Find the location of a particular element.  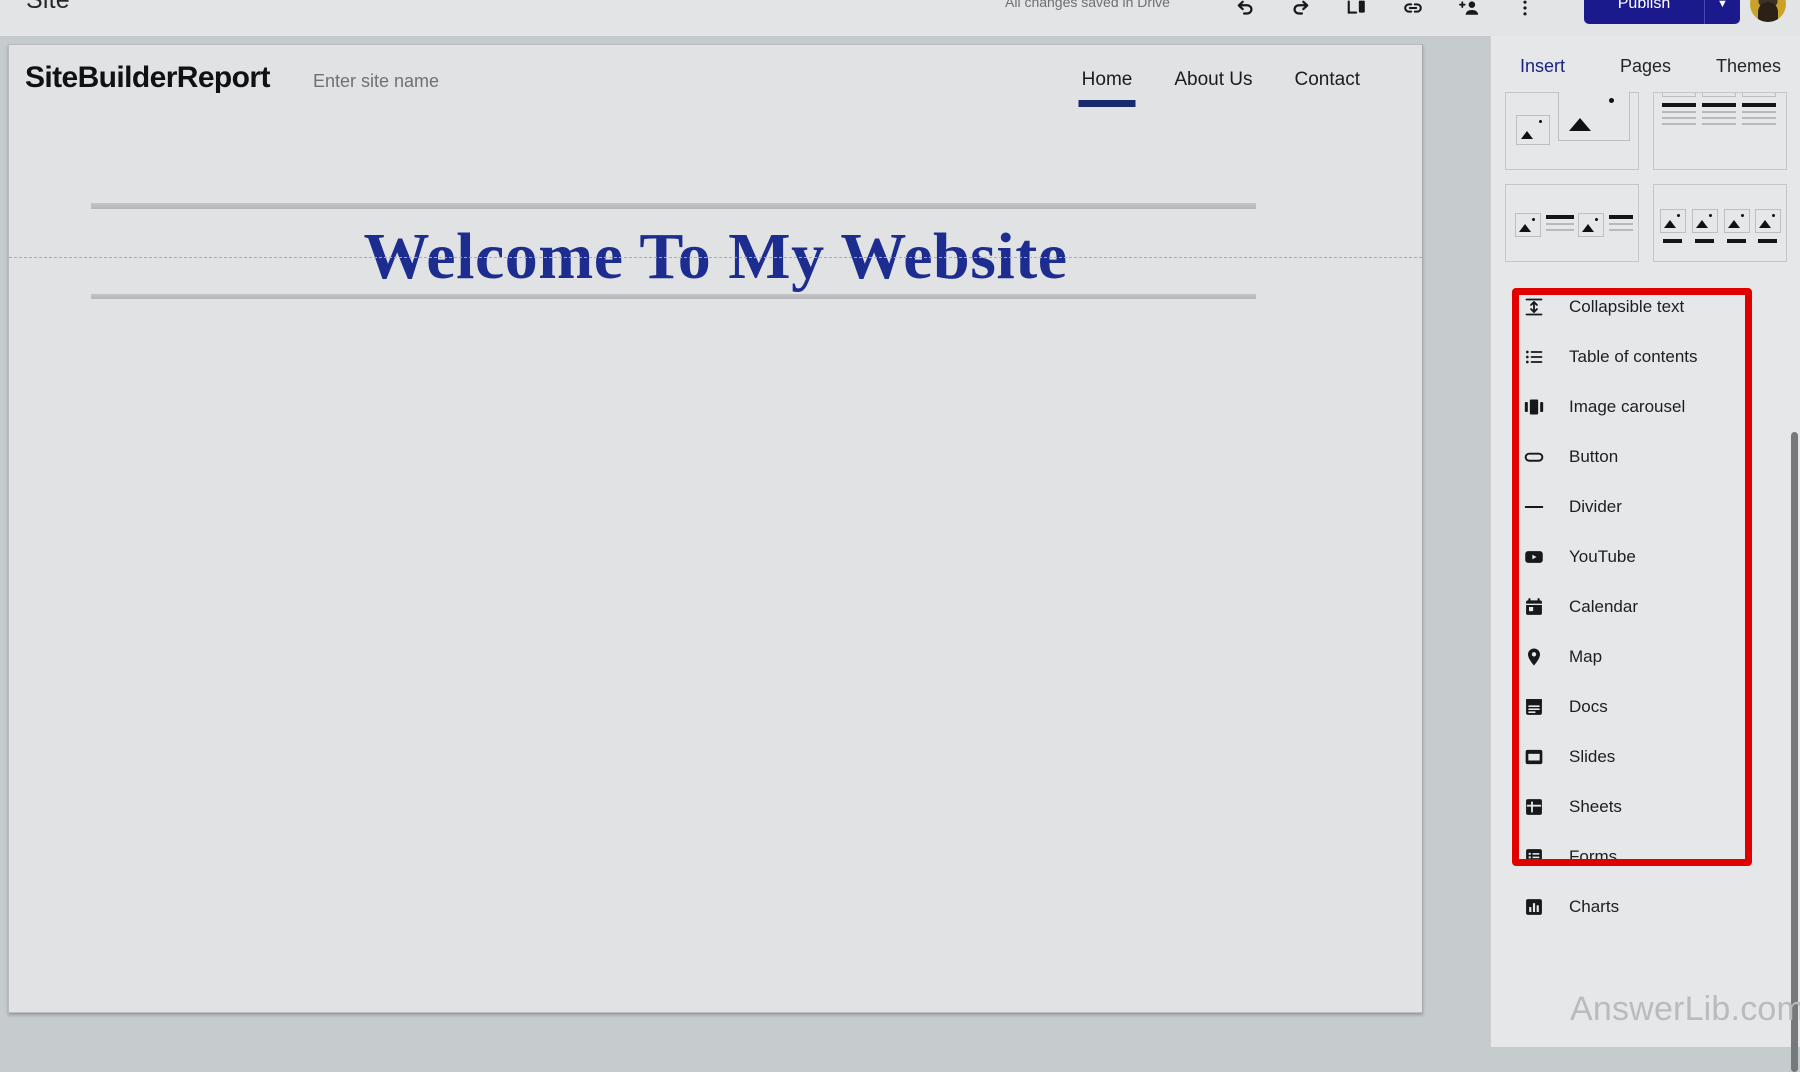

avatar is located at coordinates (1768, 11).